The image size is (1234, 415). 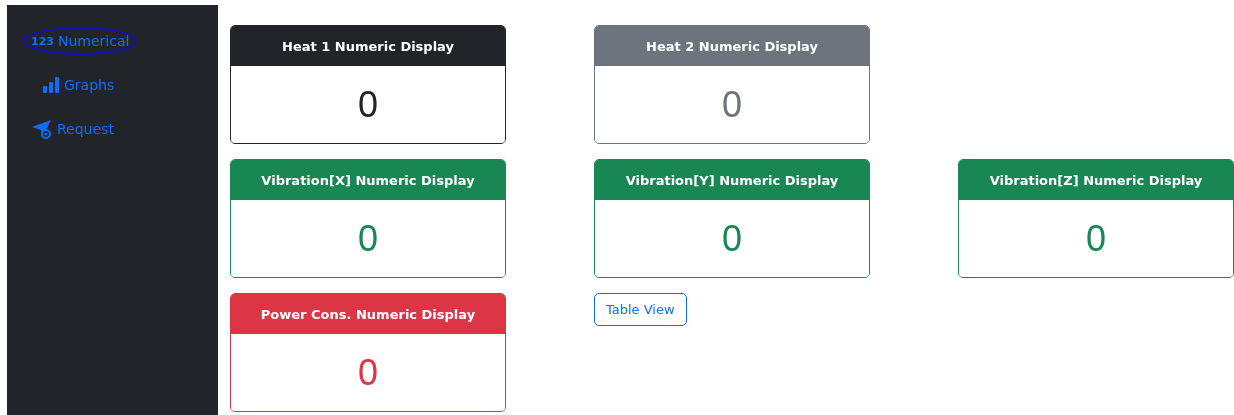 I want to click on sidebar-item: Request, so click(x=112, y=129).